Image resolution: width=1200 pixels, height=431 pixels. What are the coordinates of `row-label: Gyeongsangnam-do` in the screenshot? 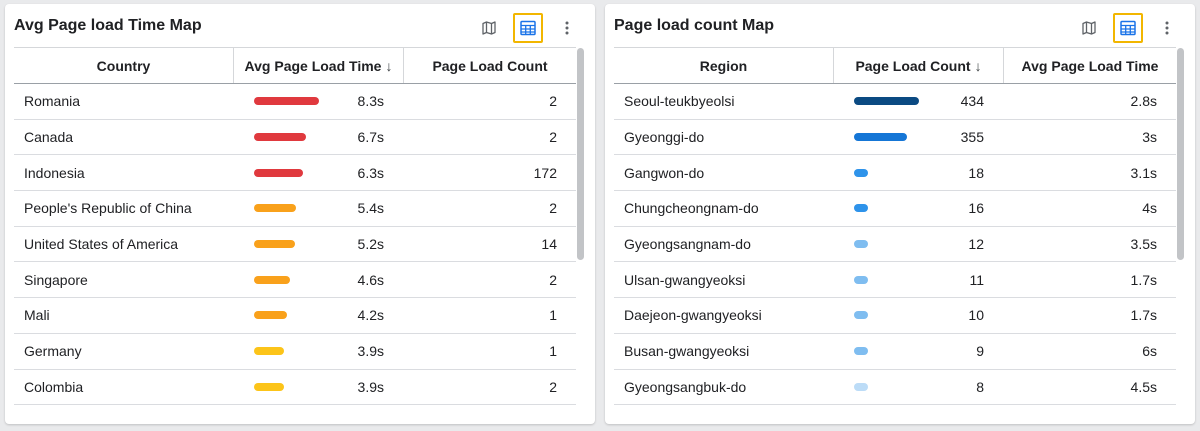 It's located at (687, 244).